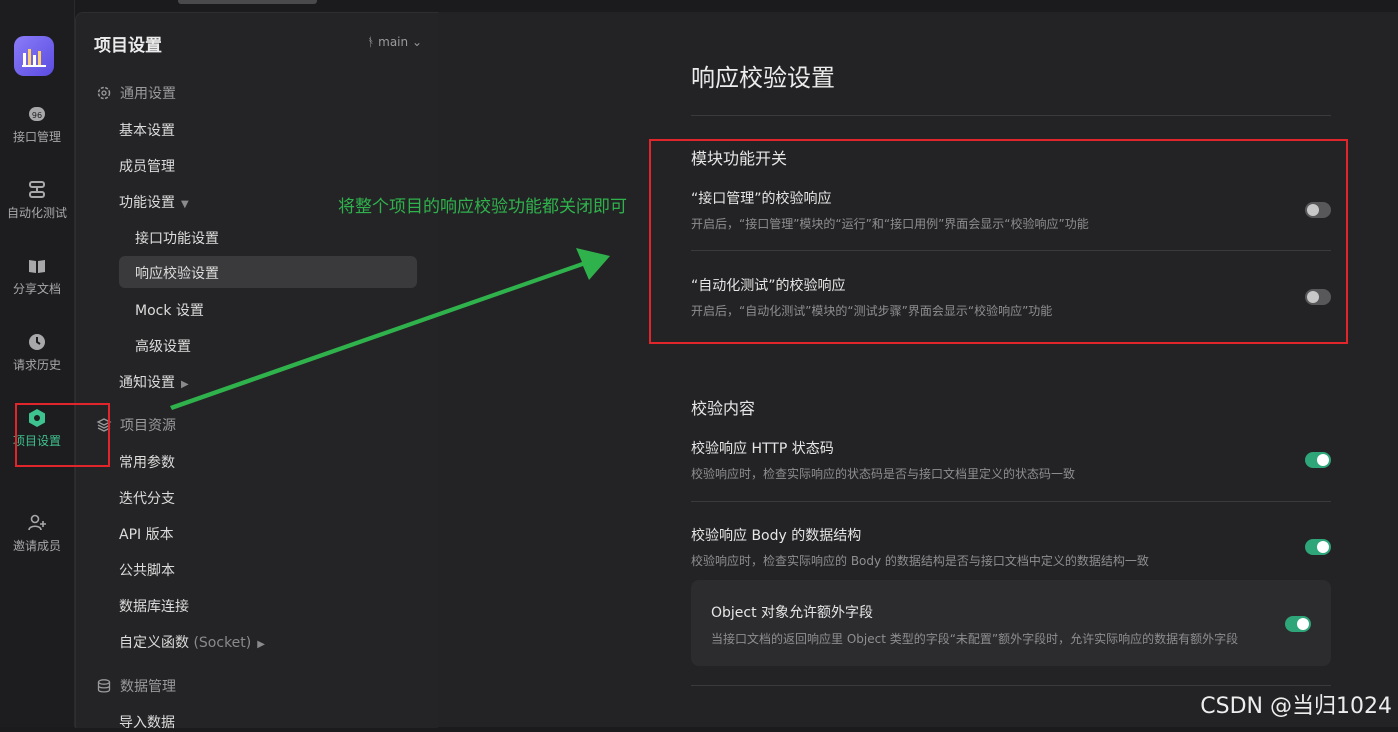 The height and width of the screenshot is (732, 1398). What do you see at coordinates (268, 272) in the screenshot?
I see `menu-response-validation-settings: 响应校验设置` at bounding box center [268, 272].